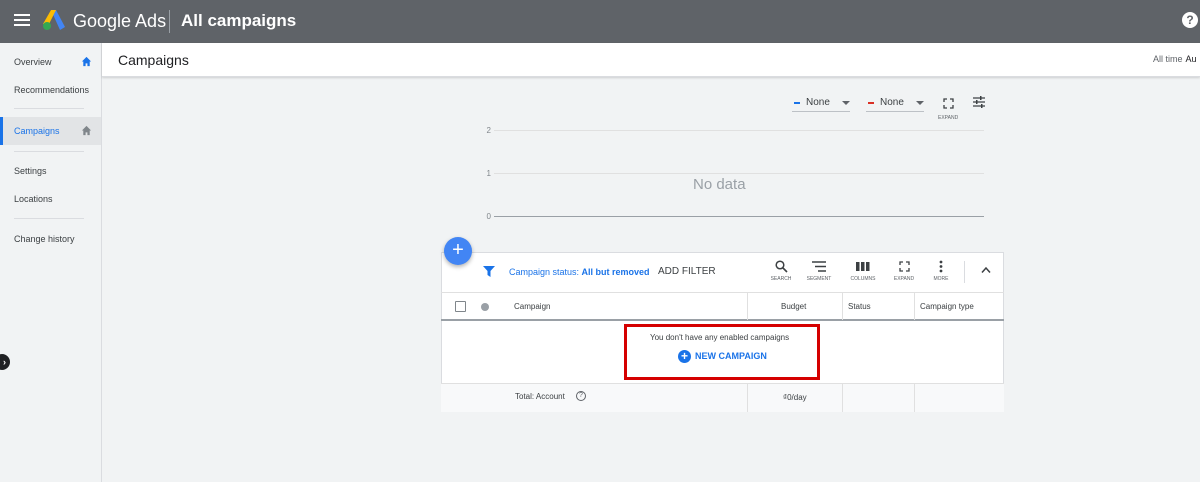  I want to click on chart-baseline, so click(739, 216).